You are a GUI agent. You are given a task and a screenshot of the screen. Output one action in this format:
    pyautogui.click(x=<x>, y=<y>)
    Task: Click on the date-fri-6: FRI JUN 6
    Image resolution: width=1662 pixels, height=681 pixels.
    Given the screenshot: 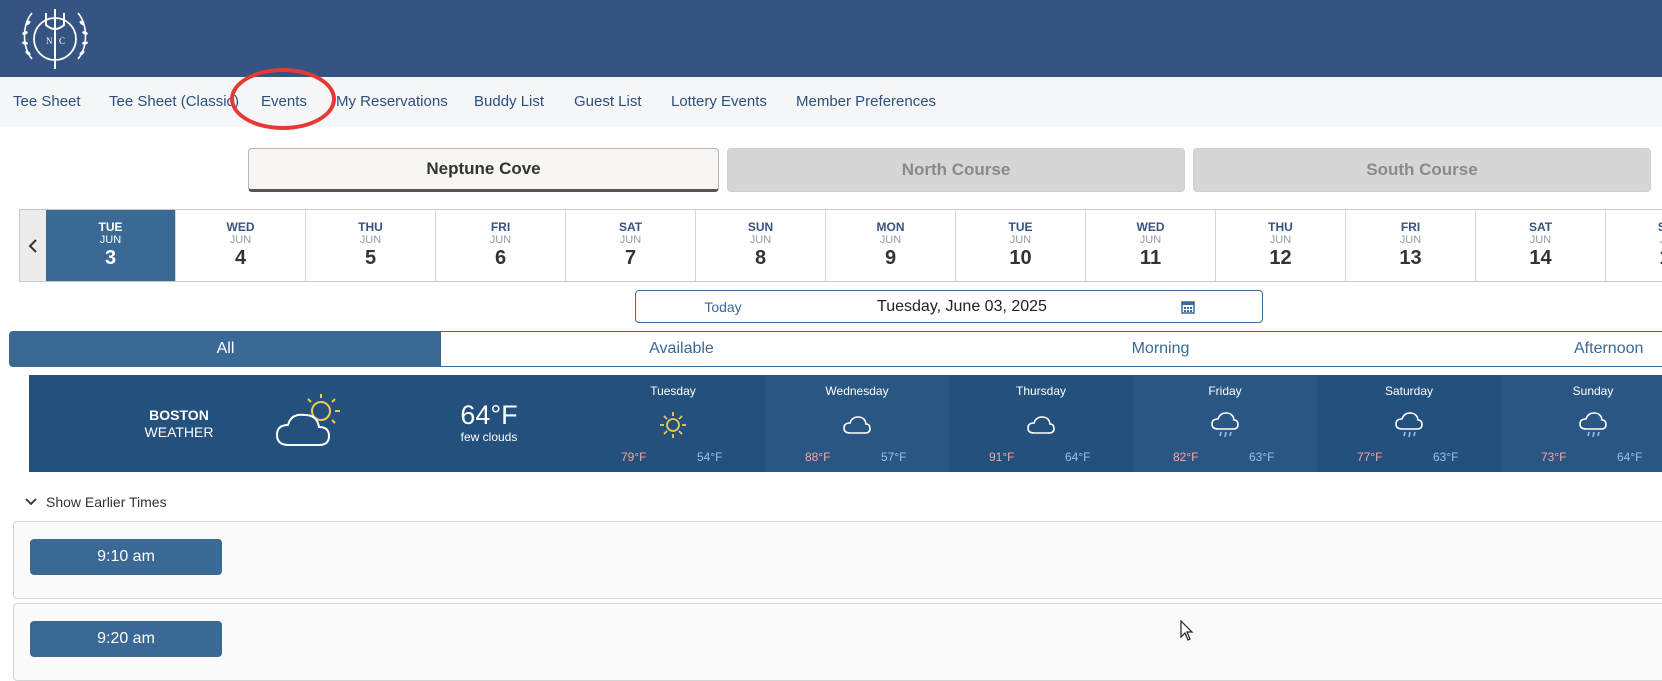 What is the action you would take?
    pyautogui.click(x=501, y=245)
    